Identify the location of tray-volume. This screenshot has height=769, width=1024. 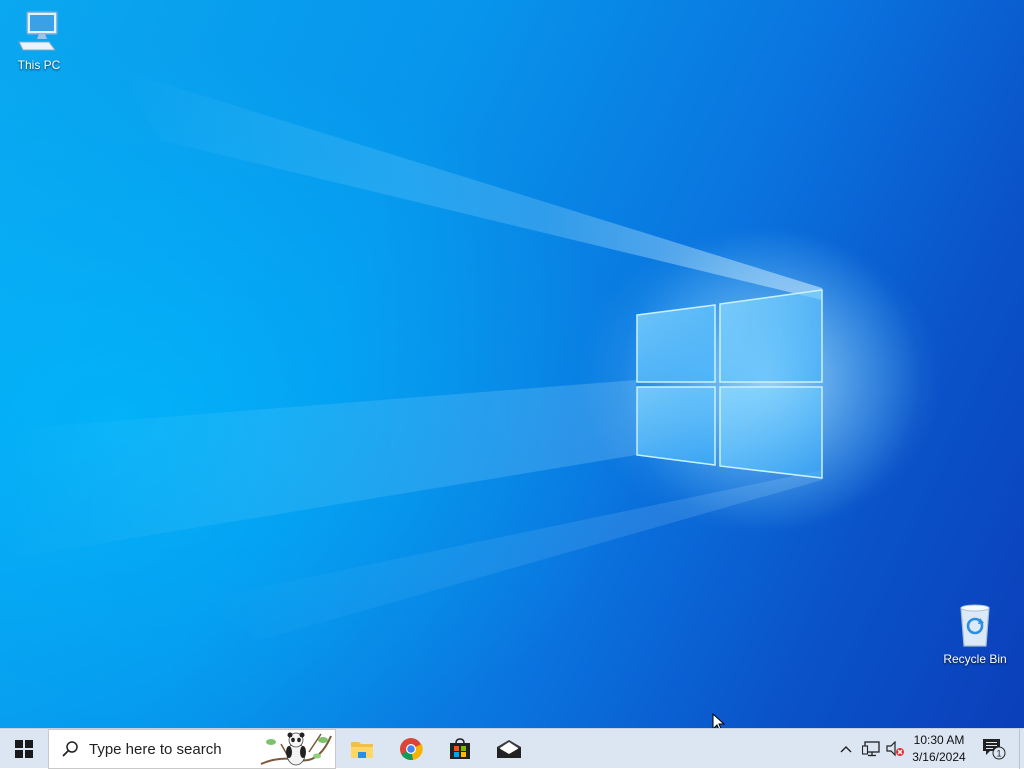
(895, 749).